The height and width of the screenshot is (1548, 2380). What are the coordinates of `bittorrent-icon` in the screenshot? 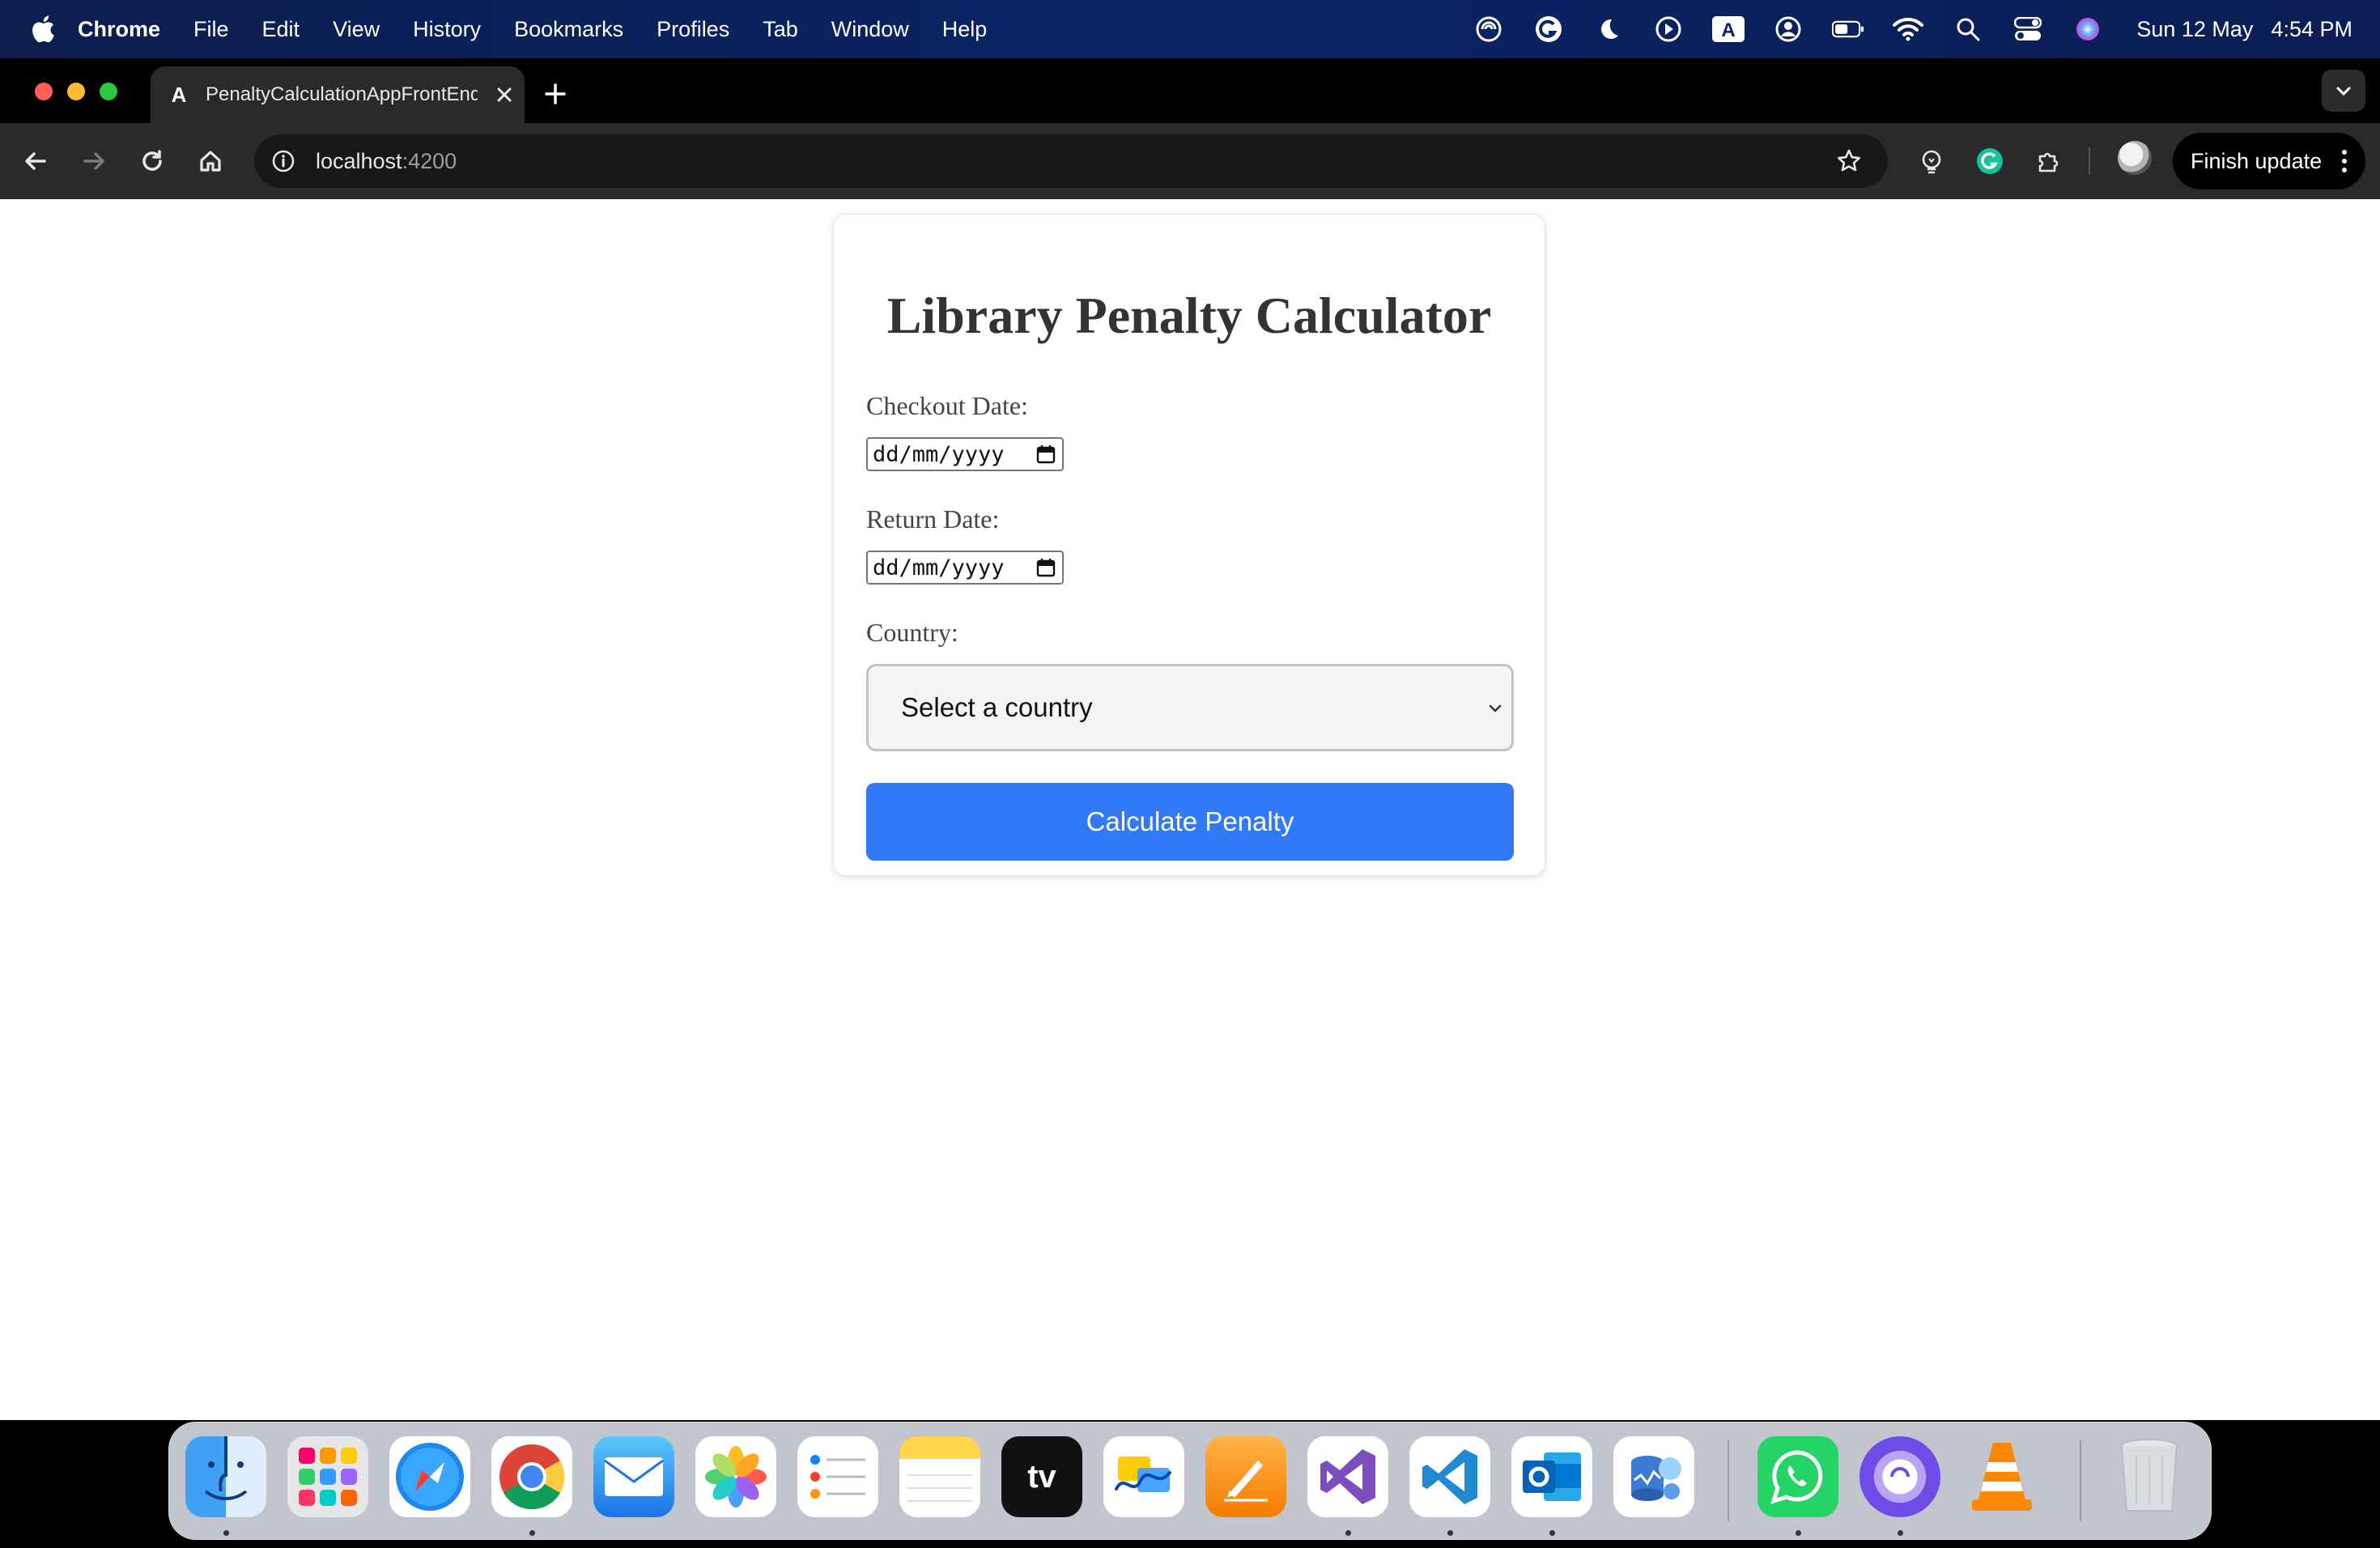 It's located at (1899, 1476).